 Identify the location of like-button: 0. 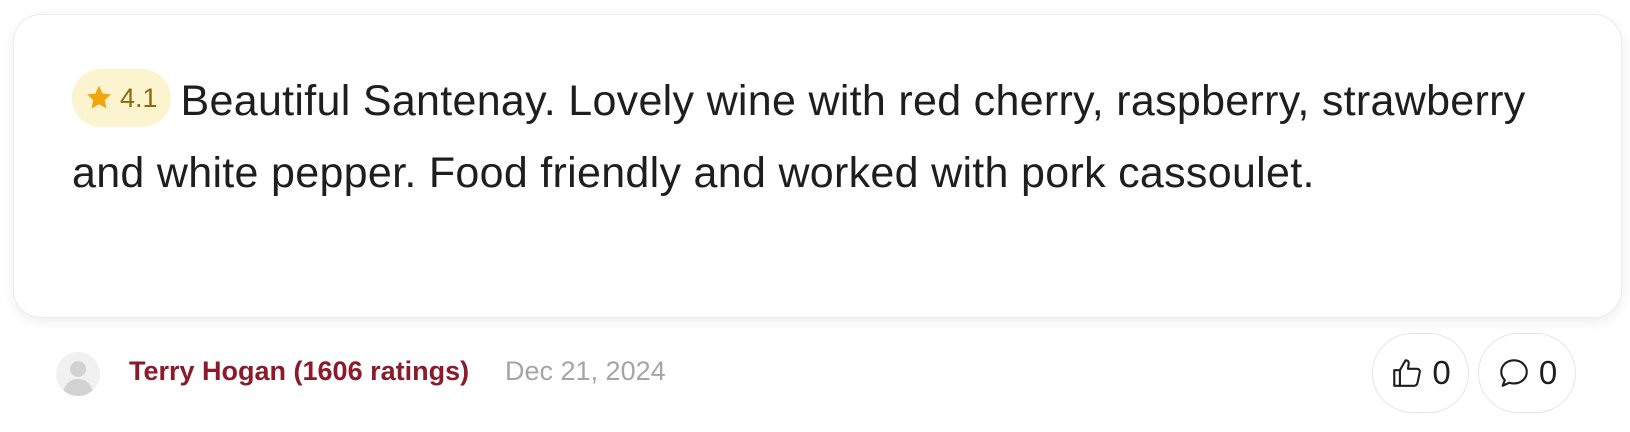
(1420, 373).